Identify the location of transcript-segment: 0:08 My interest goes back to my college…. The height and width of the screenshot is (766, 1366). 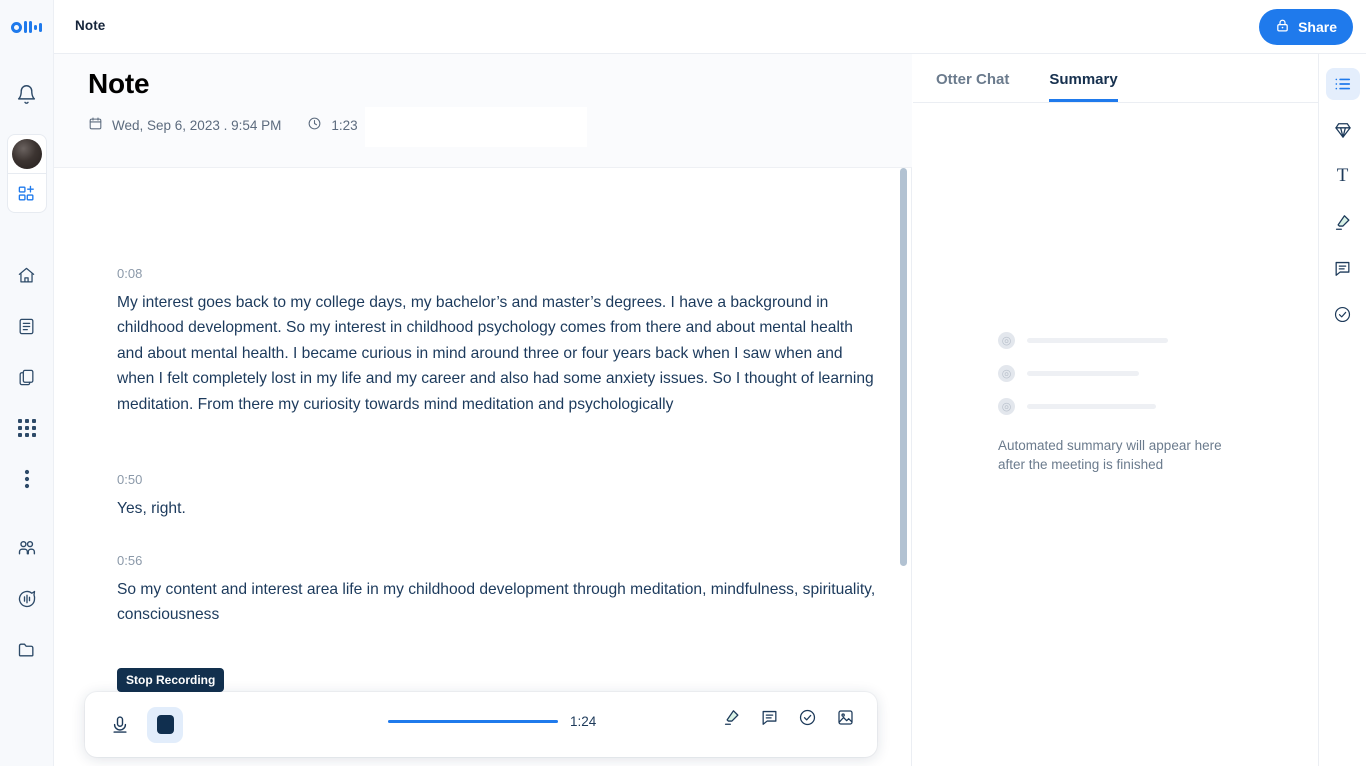
(498, 341).